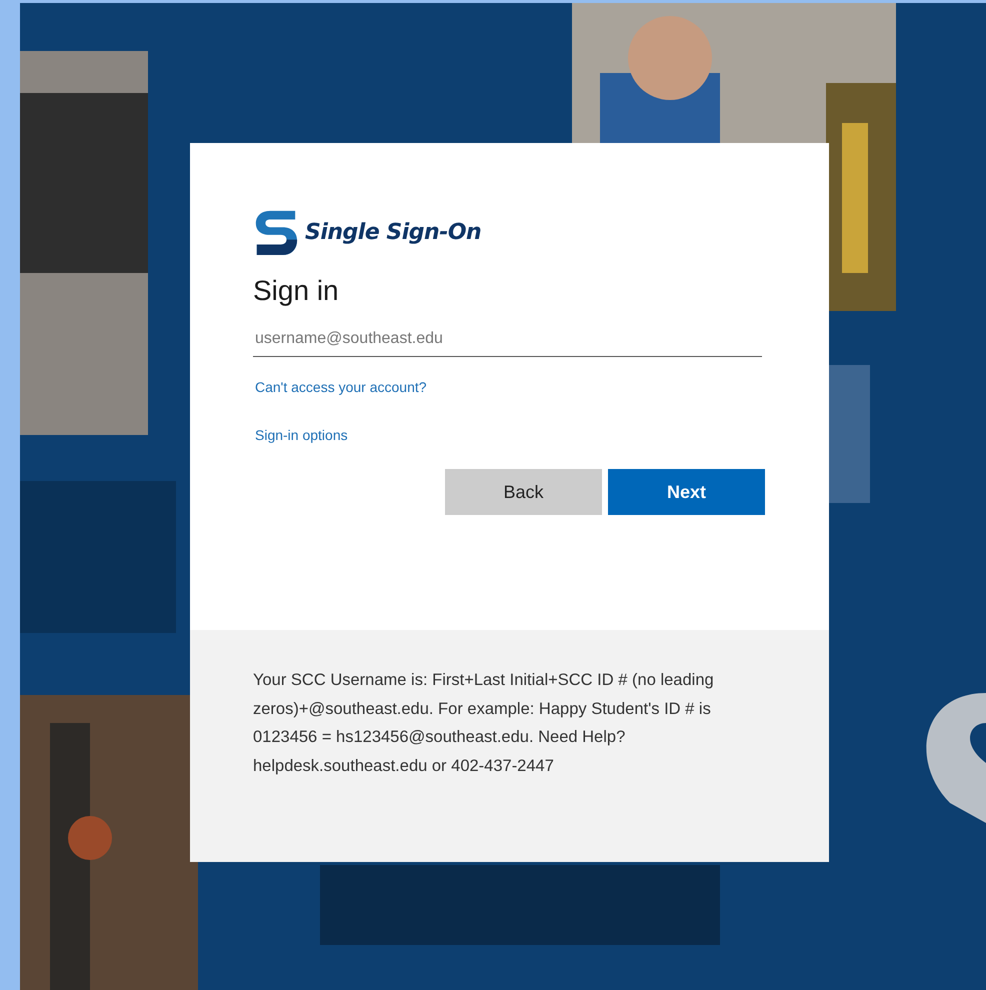 This screenshot has height=990, width=986. I want to click on help-link: Sign-in options, so click(300, 435).